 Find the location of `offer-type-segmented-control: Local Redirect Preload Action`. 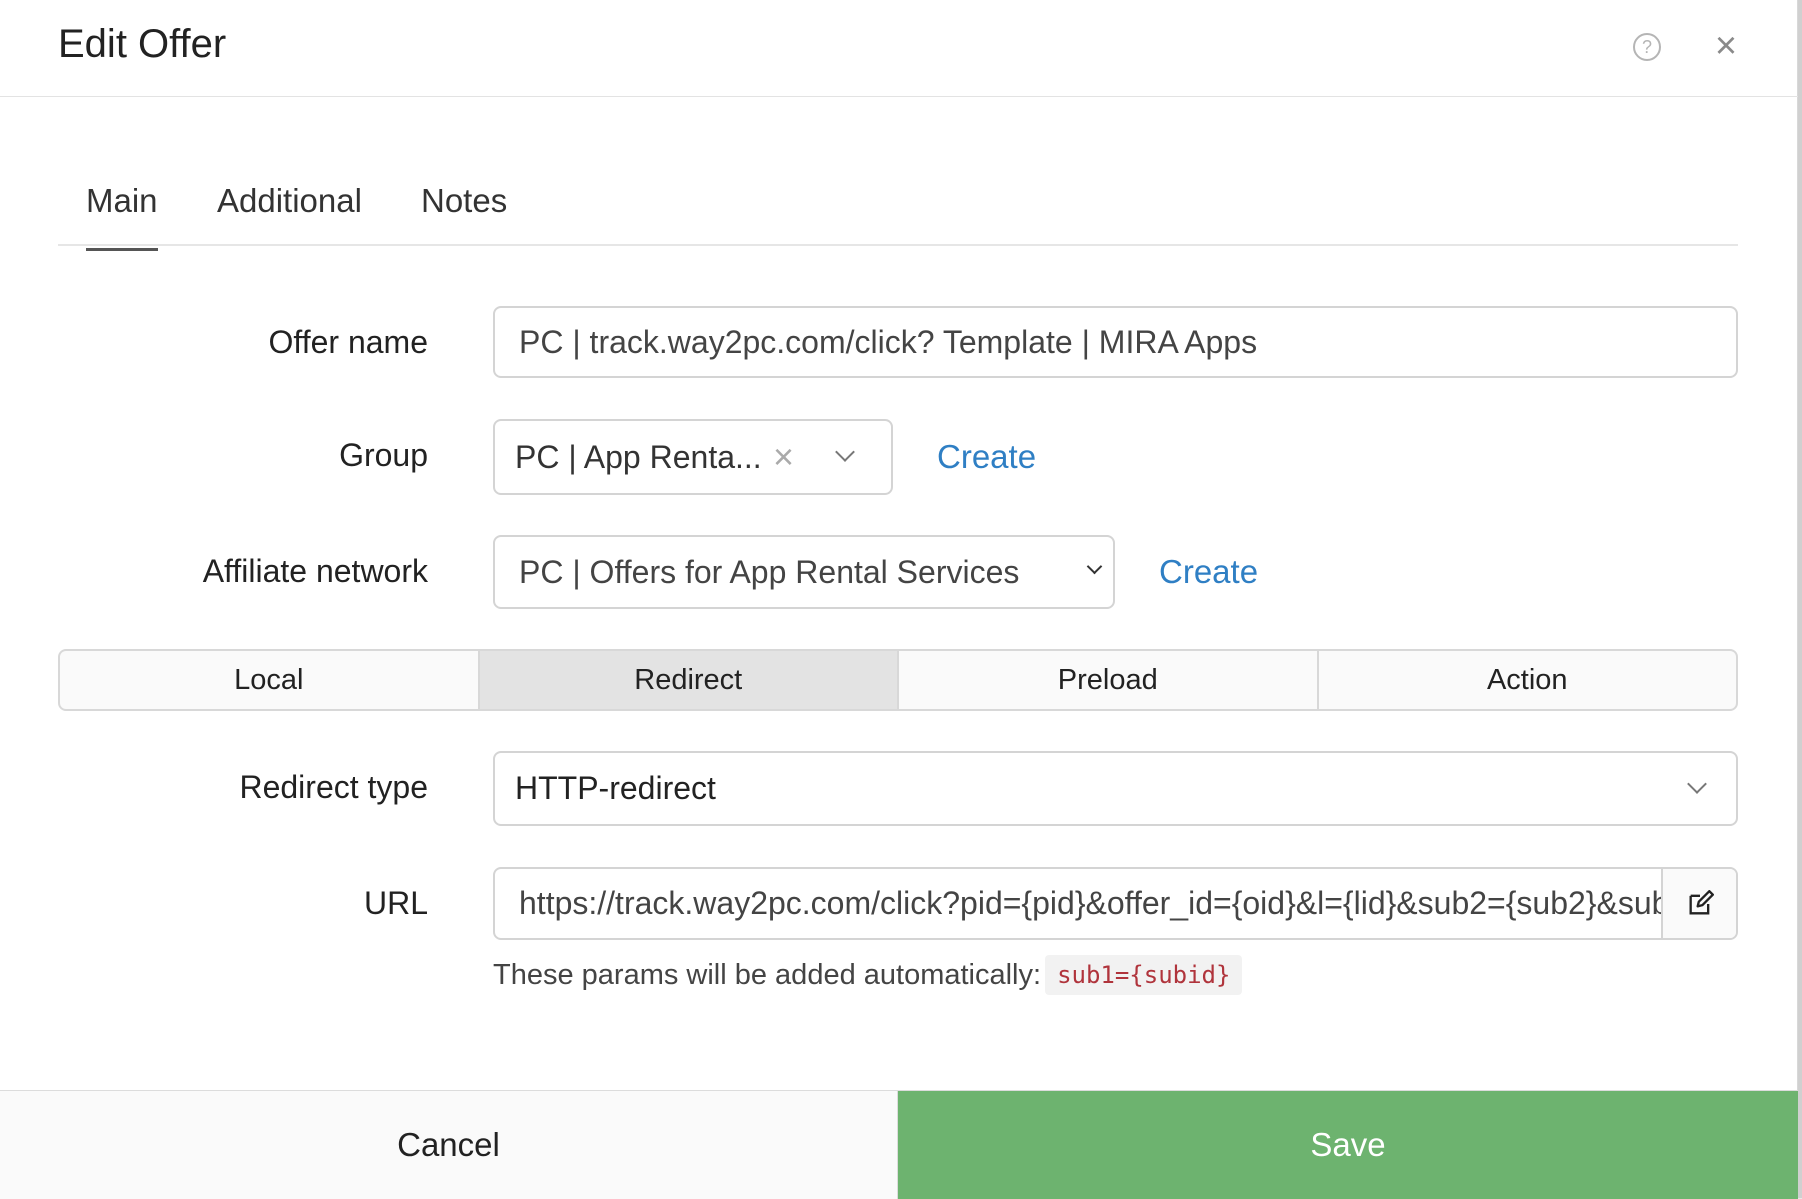

offer-type-segmented-control: Local Redirect Preload Action is located at coordinates (898, 680).